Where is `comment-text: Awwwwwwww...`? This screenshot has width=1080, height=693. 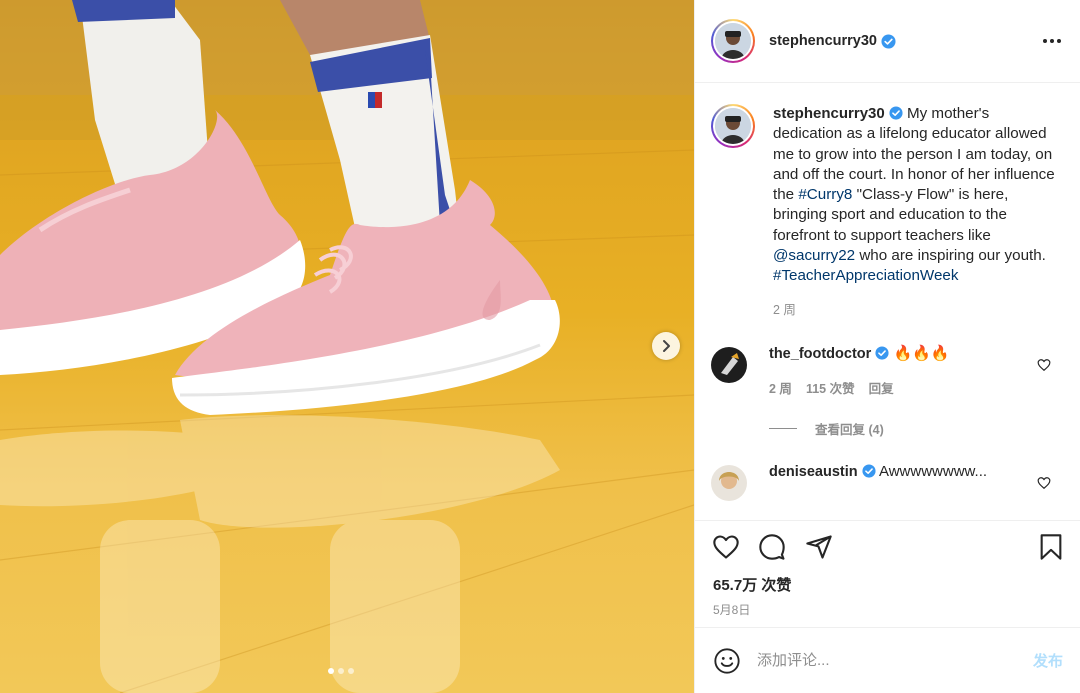
comment-text: Awwwwwwww... is located at coordinates (933, 471).